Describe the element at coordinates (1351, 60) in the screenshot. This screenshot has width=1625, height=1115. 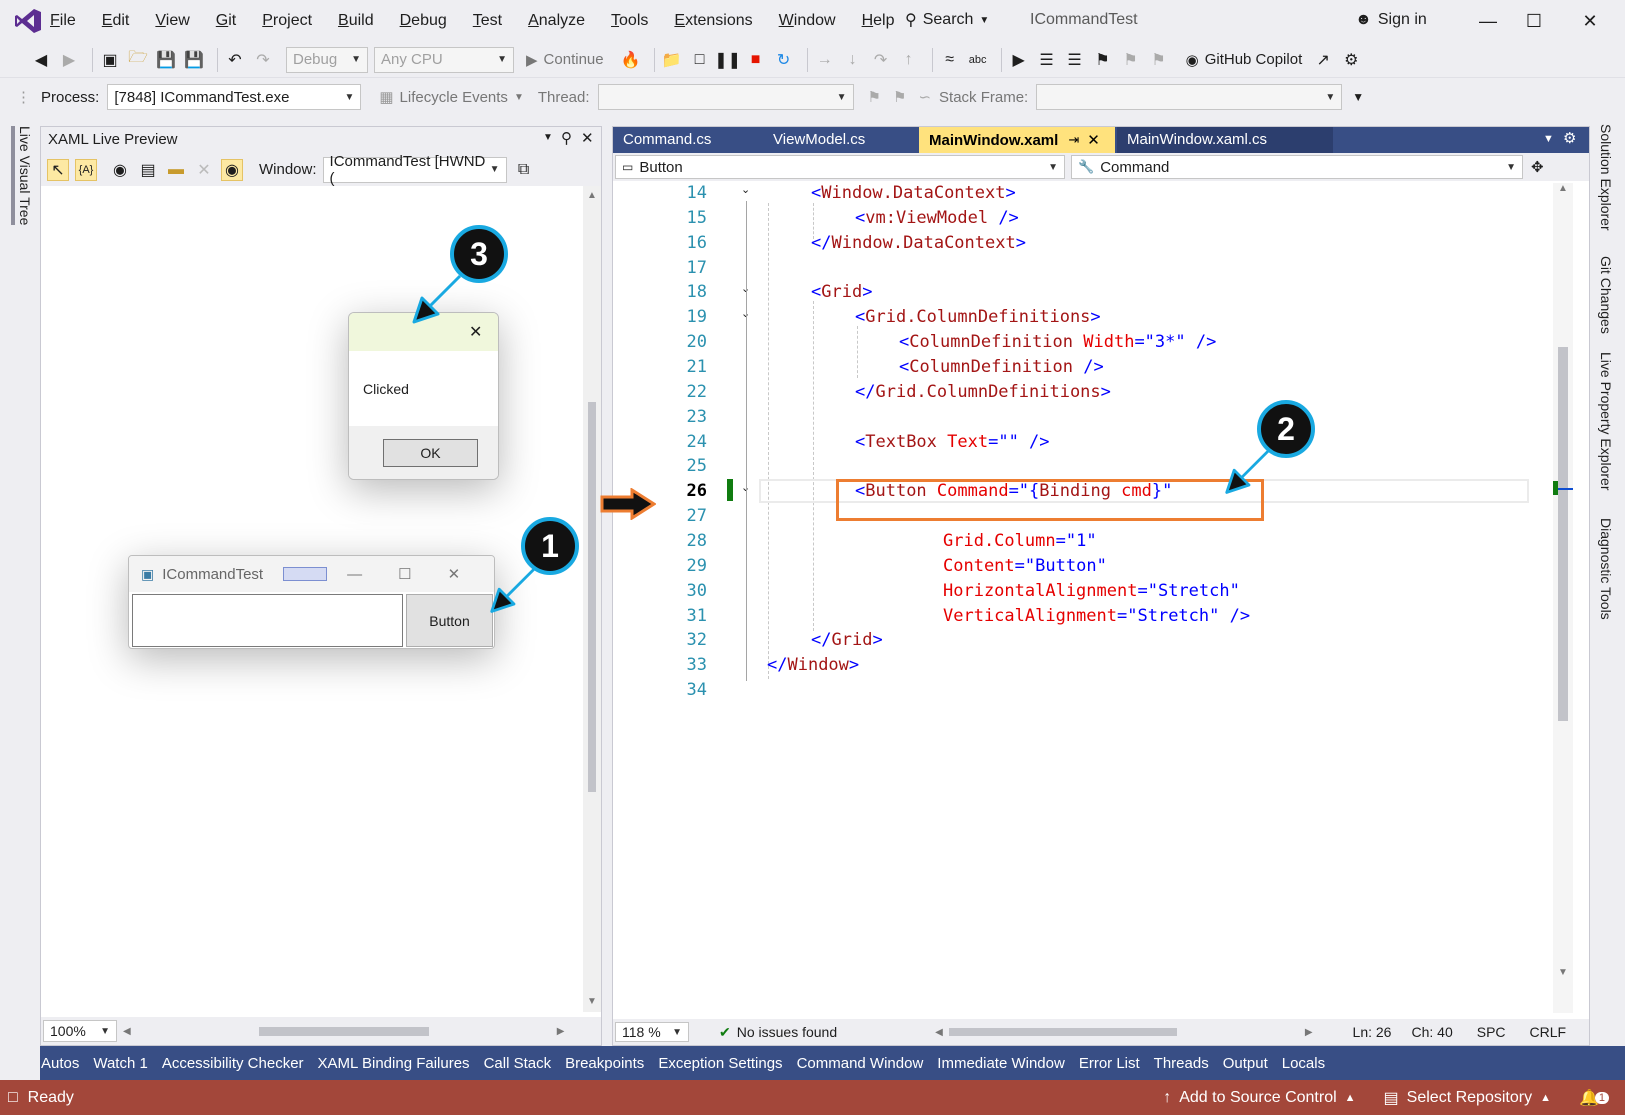
I see `settings-icon: ⚙` at that location.